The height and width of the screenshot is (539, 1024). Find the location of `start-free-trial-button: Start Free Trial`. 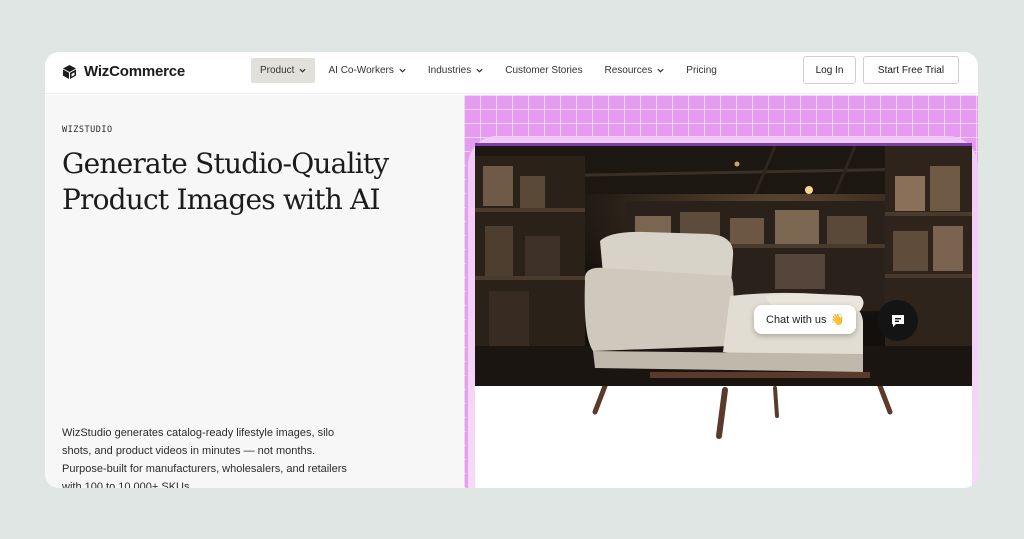

start-free-trial-button: Start Free Trial is located at coordinates (911, 70).